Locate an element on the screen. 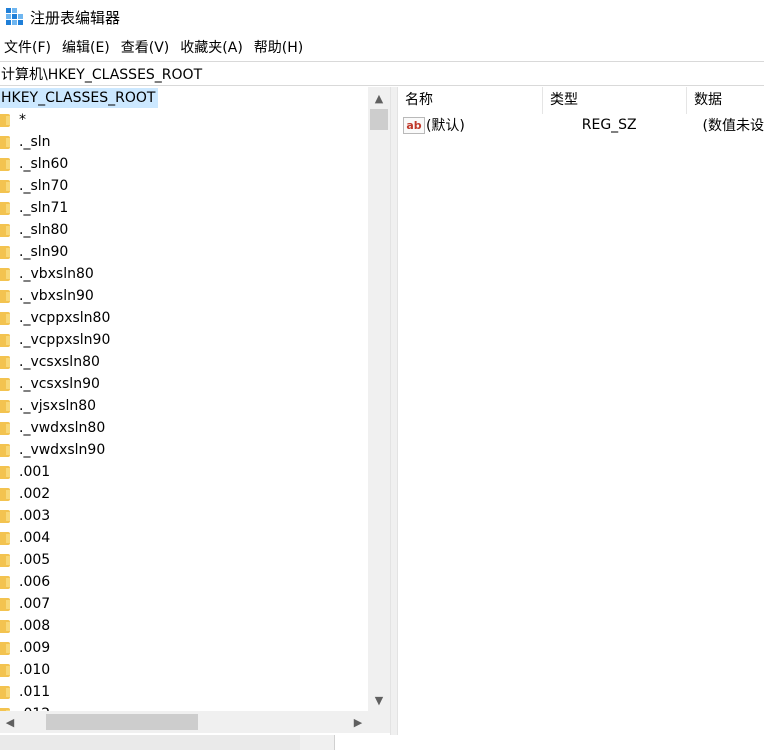  tree-item: .011 is located at coordinates (184, 692).